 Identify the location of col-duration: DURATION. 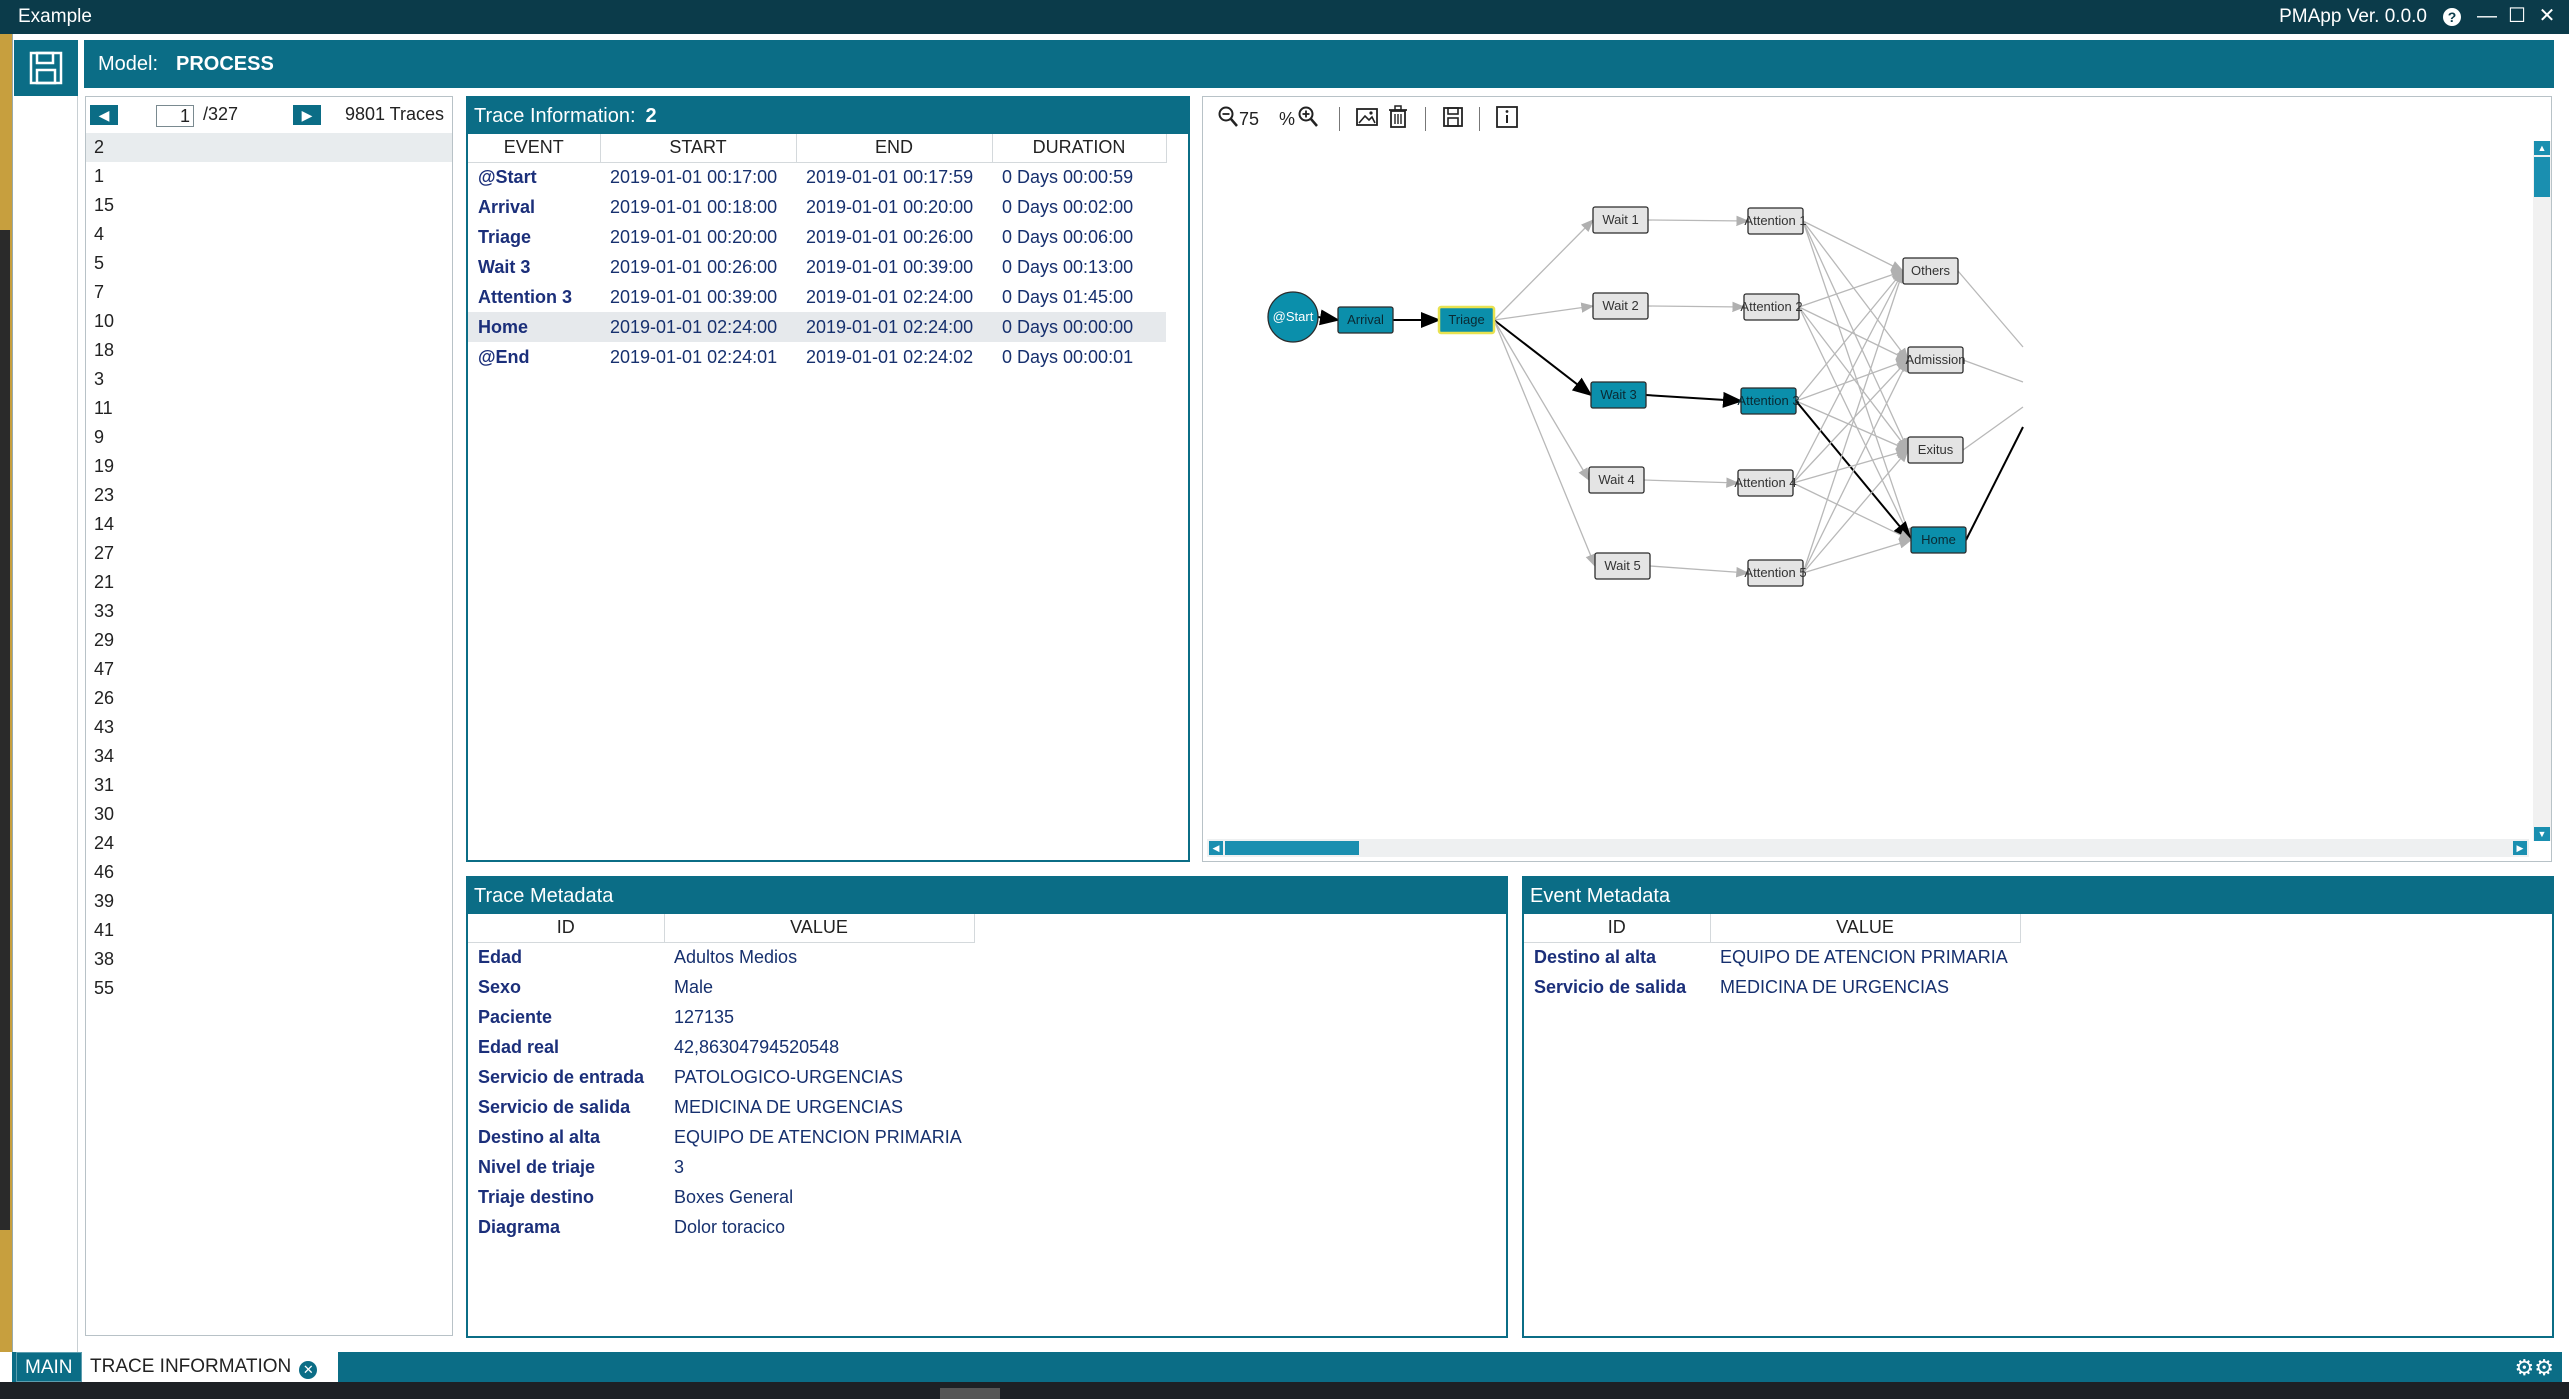
(1079, 148).